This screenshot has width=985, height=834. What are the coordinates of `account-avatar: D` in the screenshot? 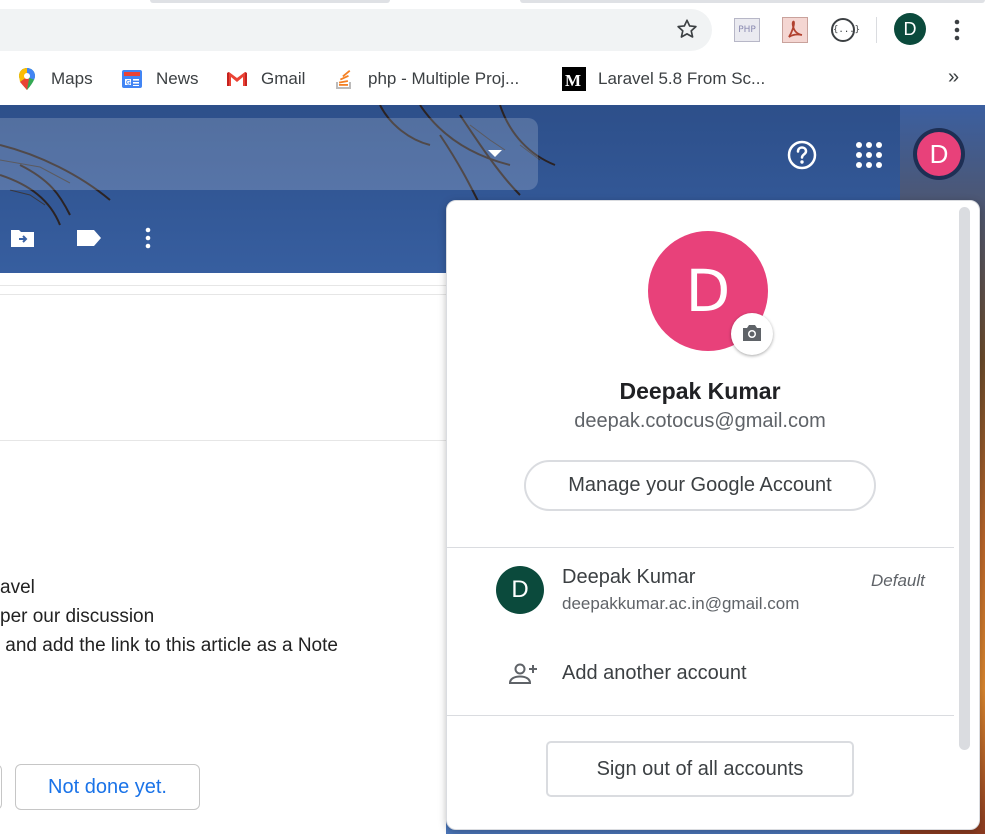 It's located at (939, 154).